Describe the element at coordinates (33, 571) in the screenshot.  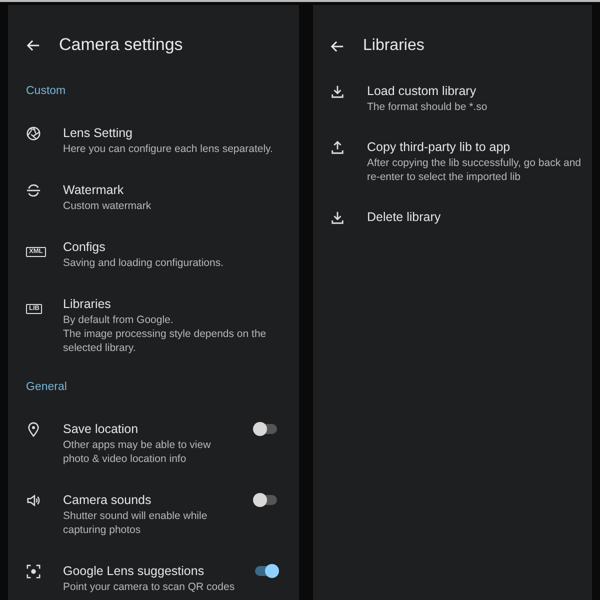
I see `lens-scan-icon` at that location.